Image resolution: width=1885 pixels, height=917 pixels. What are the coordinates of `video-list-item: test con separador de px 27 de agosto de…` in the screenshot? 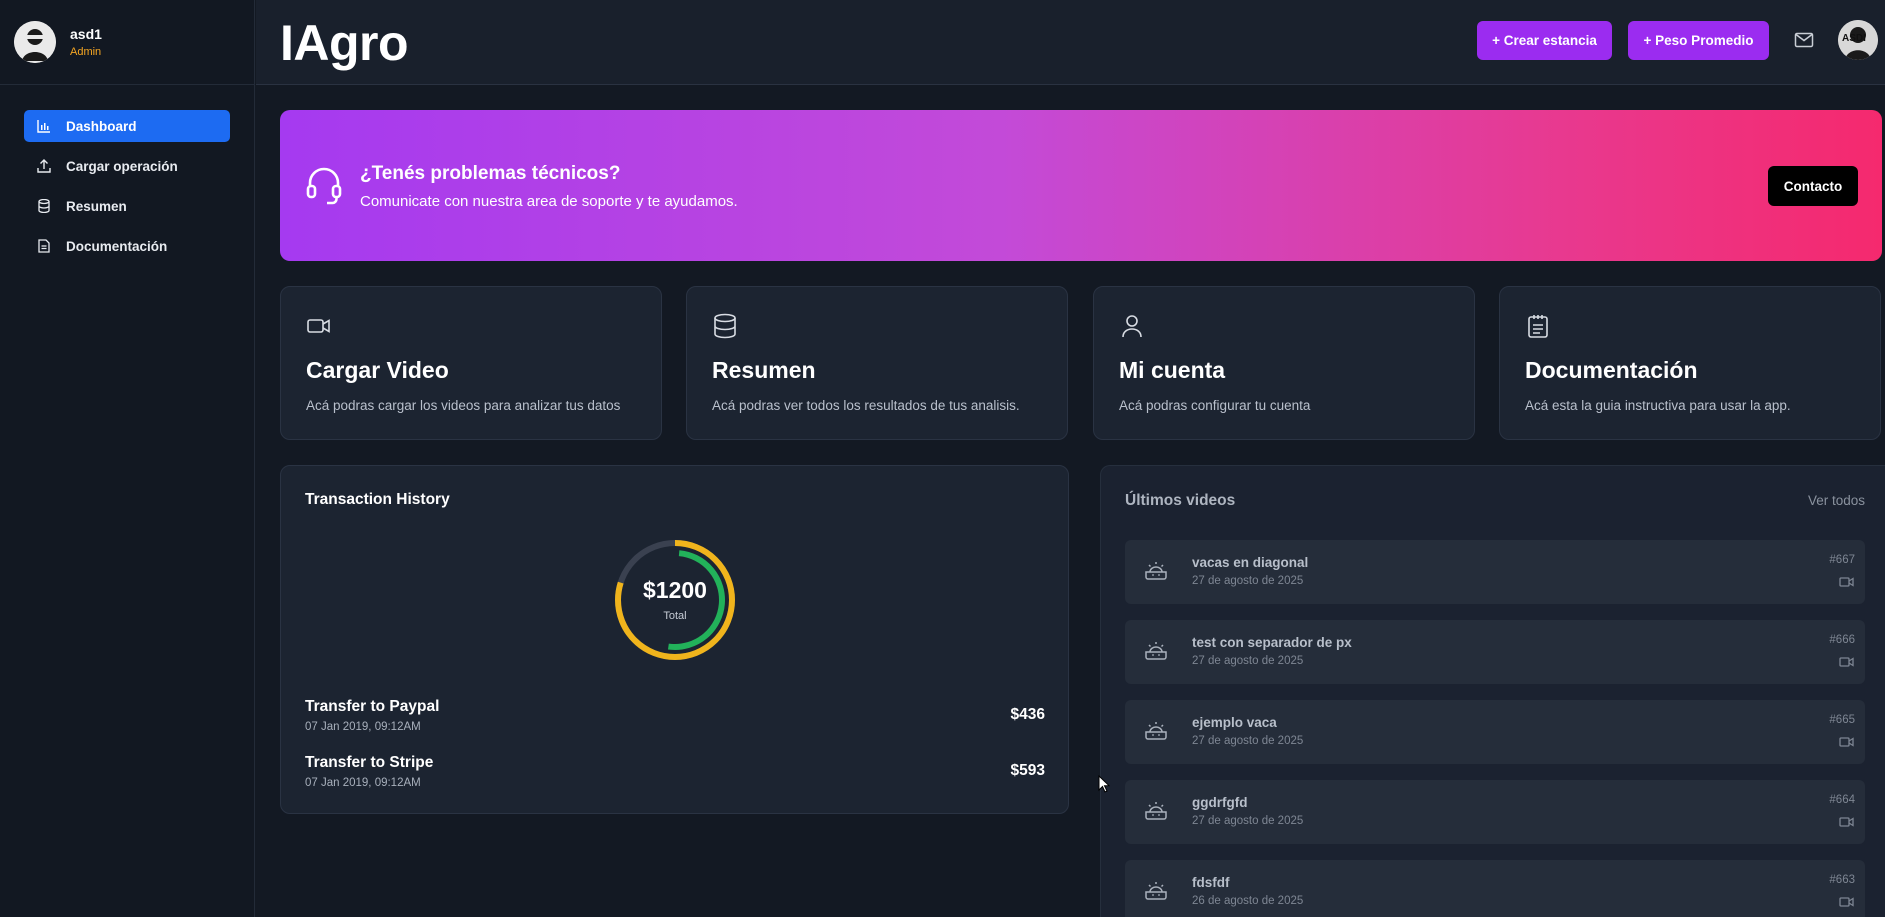 It's located at (1495, 652).